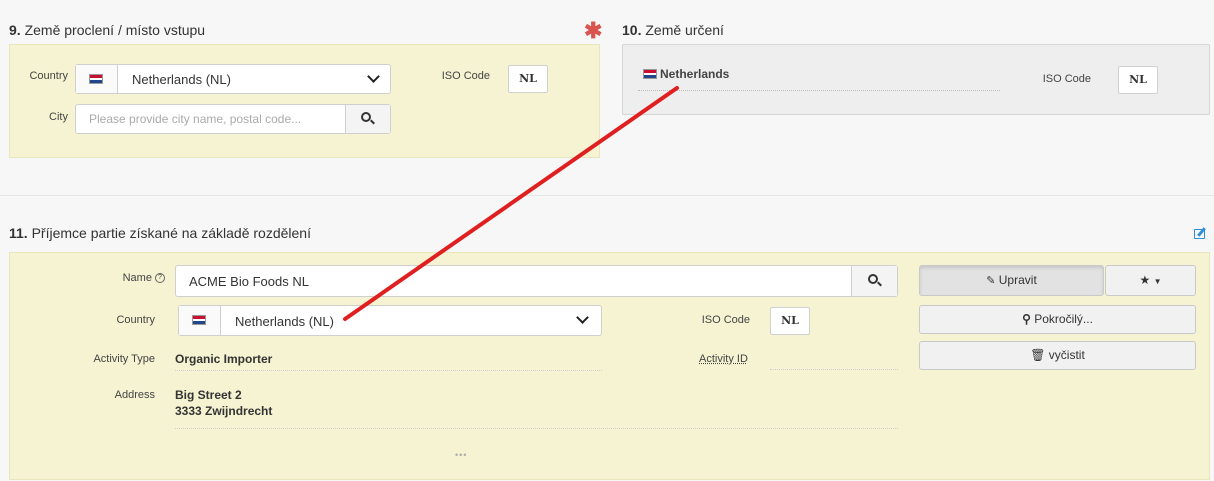  What do you see at coordinates (1066, 355) in the screenshot?
I see `clear-button-label: vyčistit` at bounding box center [1066, 355].